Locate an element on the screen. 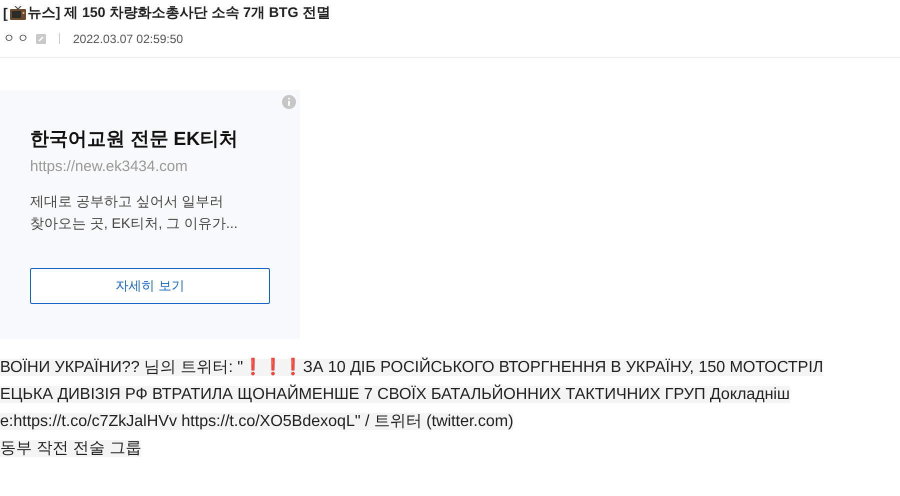  post-date: 2022.03.07 02:59:50 is located at coordinates (128, 39).